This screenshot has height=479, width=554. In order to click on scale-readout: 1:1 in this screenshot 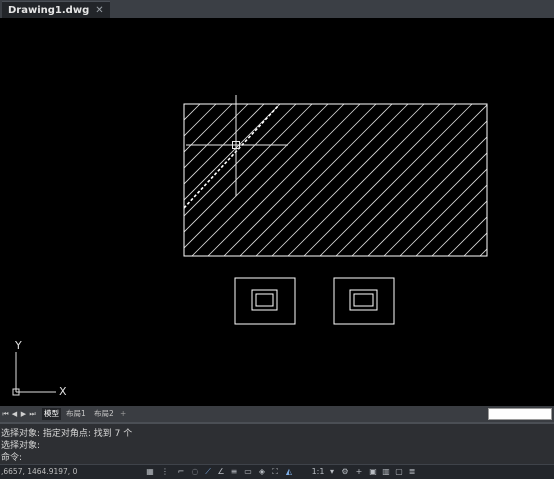, I will do `click(318, 472)`.